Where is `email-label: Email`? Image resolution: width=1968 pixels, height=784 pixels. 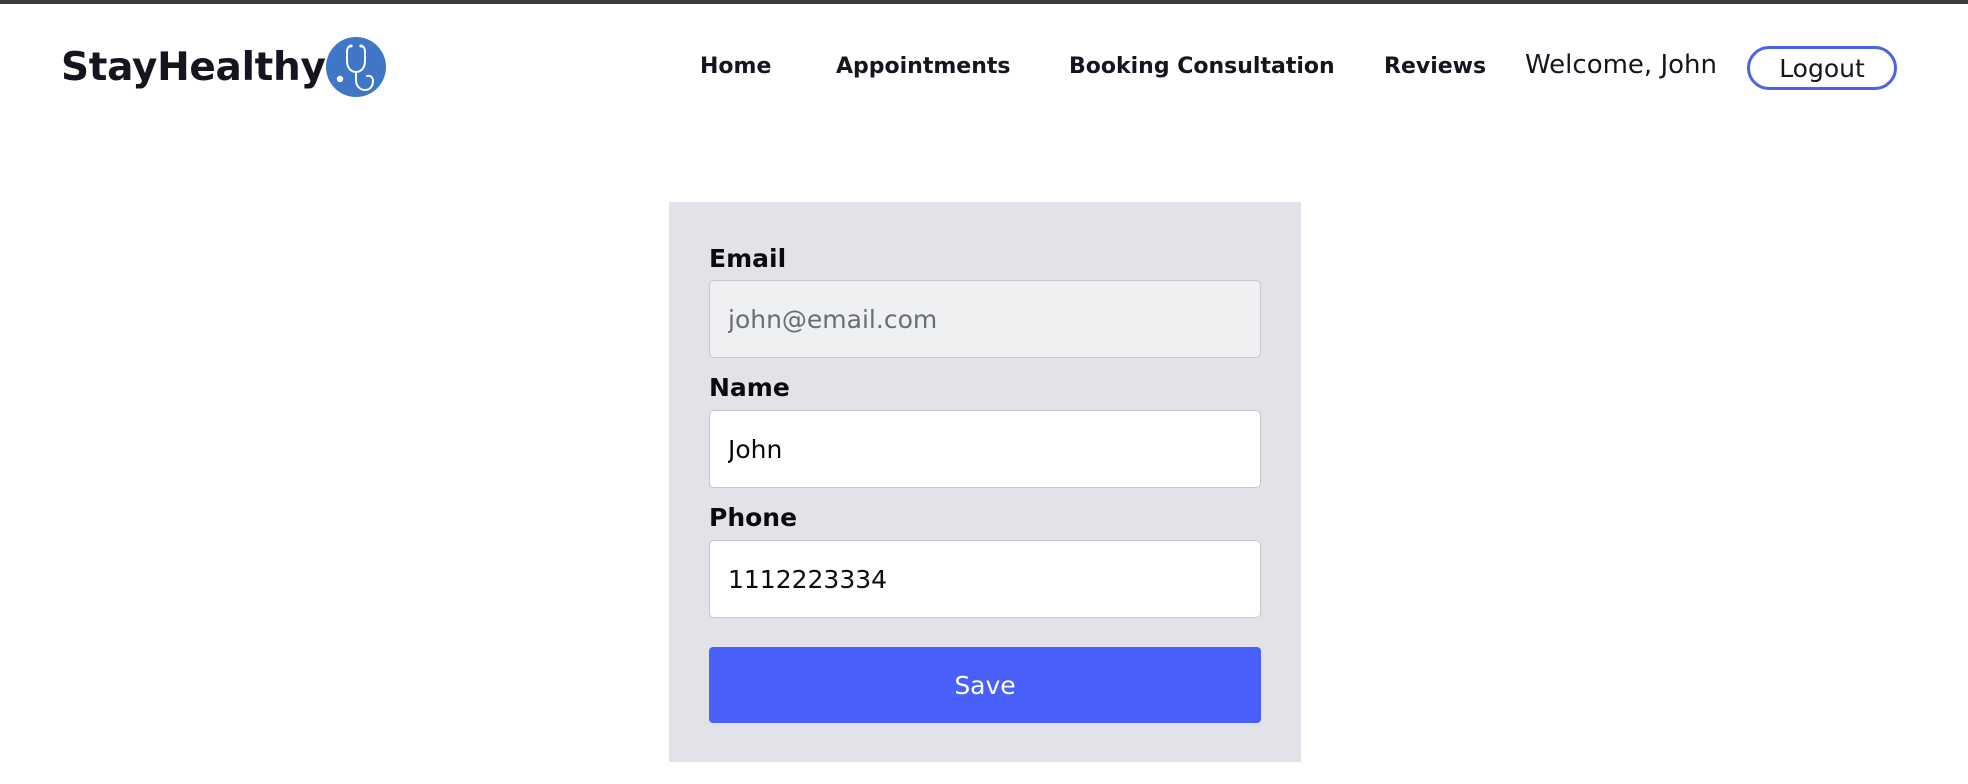
email-label: Email is located at coordinates (748, 258).